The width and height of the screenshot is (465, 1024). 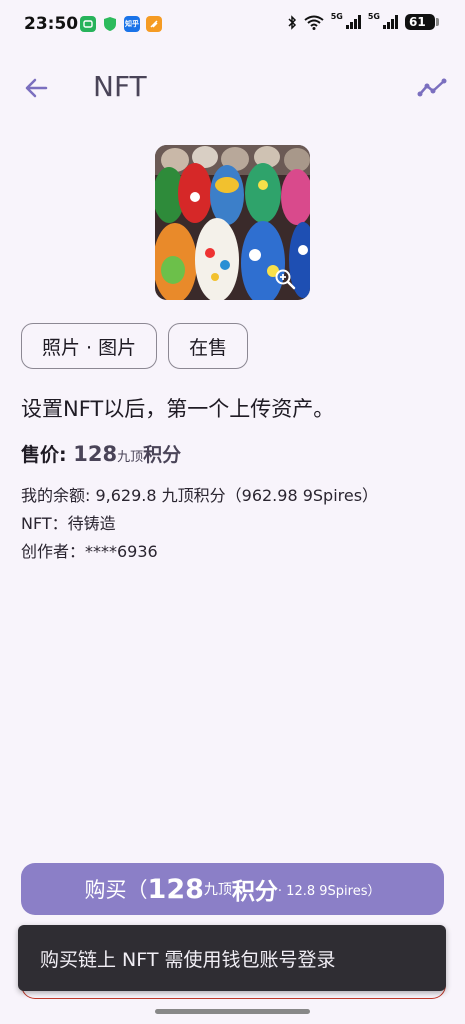 What do you see at coordinates (95, 454) in the screenshot?
I see `price-amount: 128` at bounding box center [95, 454].